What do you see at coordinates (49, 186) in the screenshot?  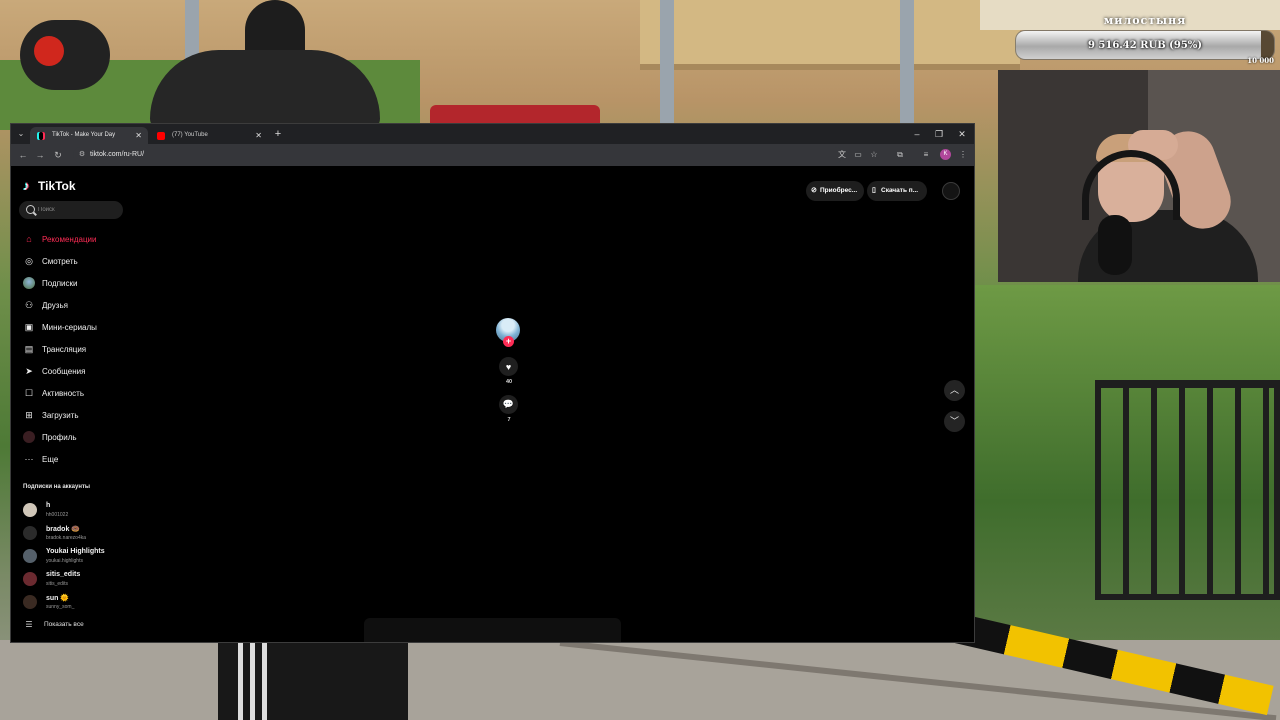 I see `tiktok-logo: ♪ TikTok` at bounding box center [49, 186].